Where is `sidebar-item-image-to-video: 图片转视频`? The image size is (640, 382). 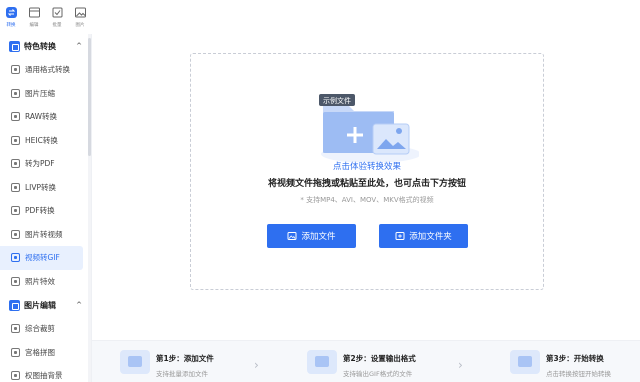 sidebar-item-image-to-video: 图片转视频 is located at coordinates (45, 235).